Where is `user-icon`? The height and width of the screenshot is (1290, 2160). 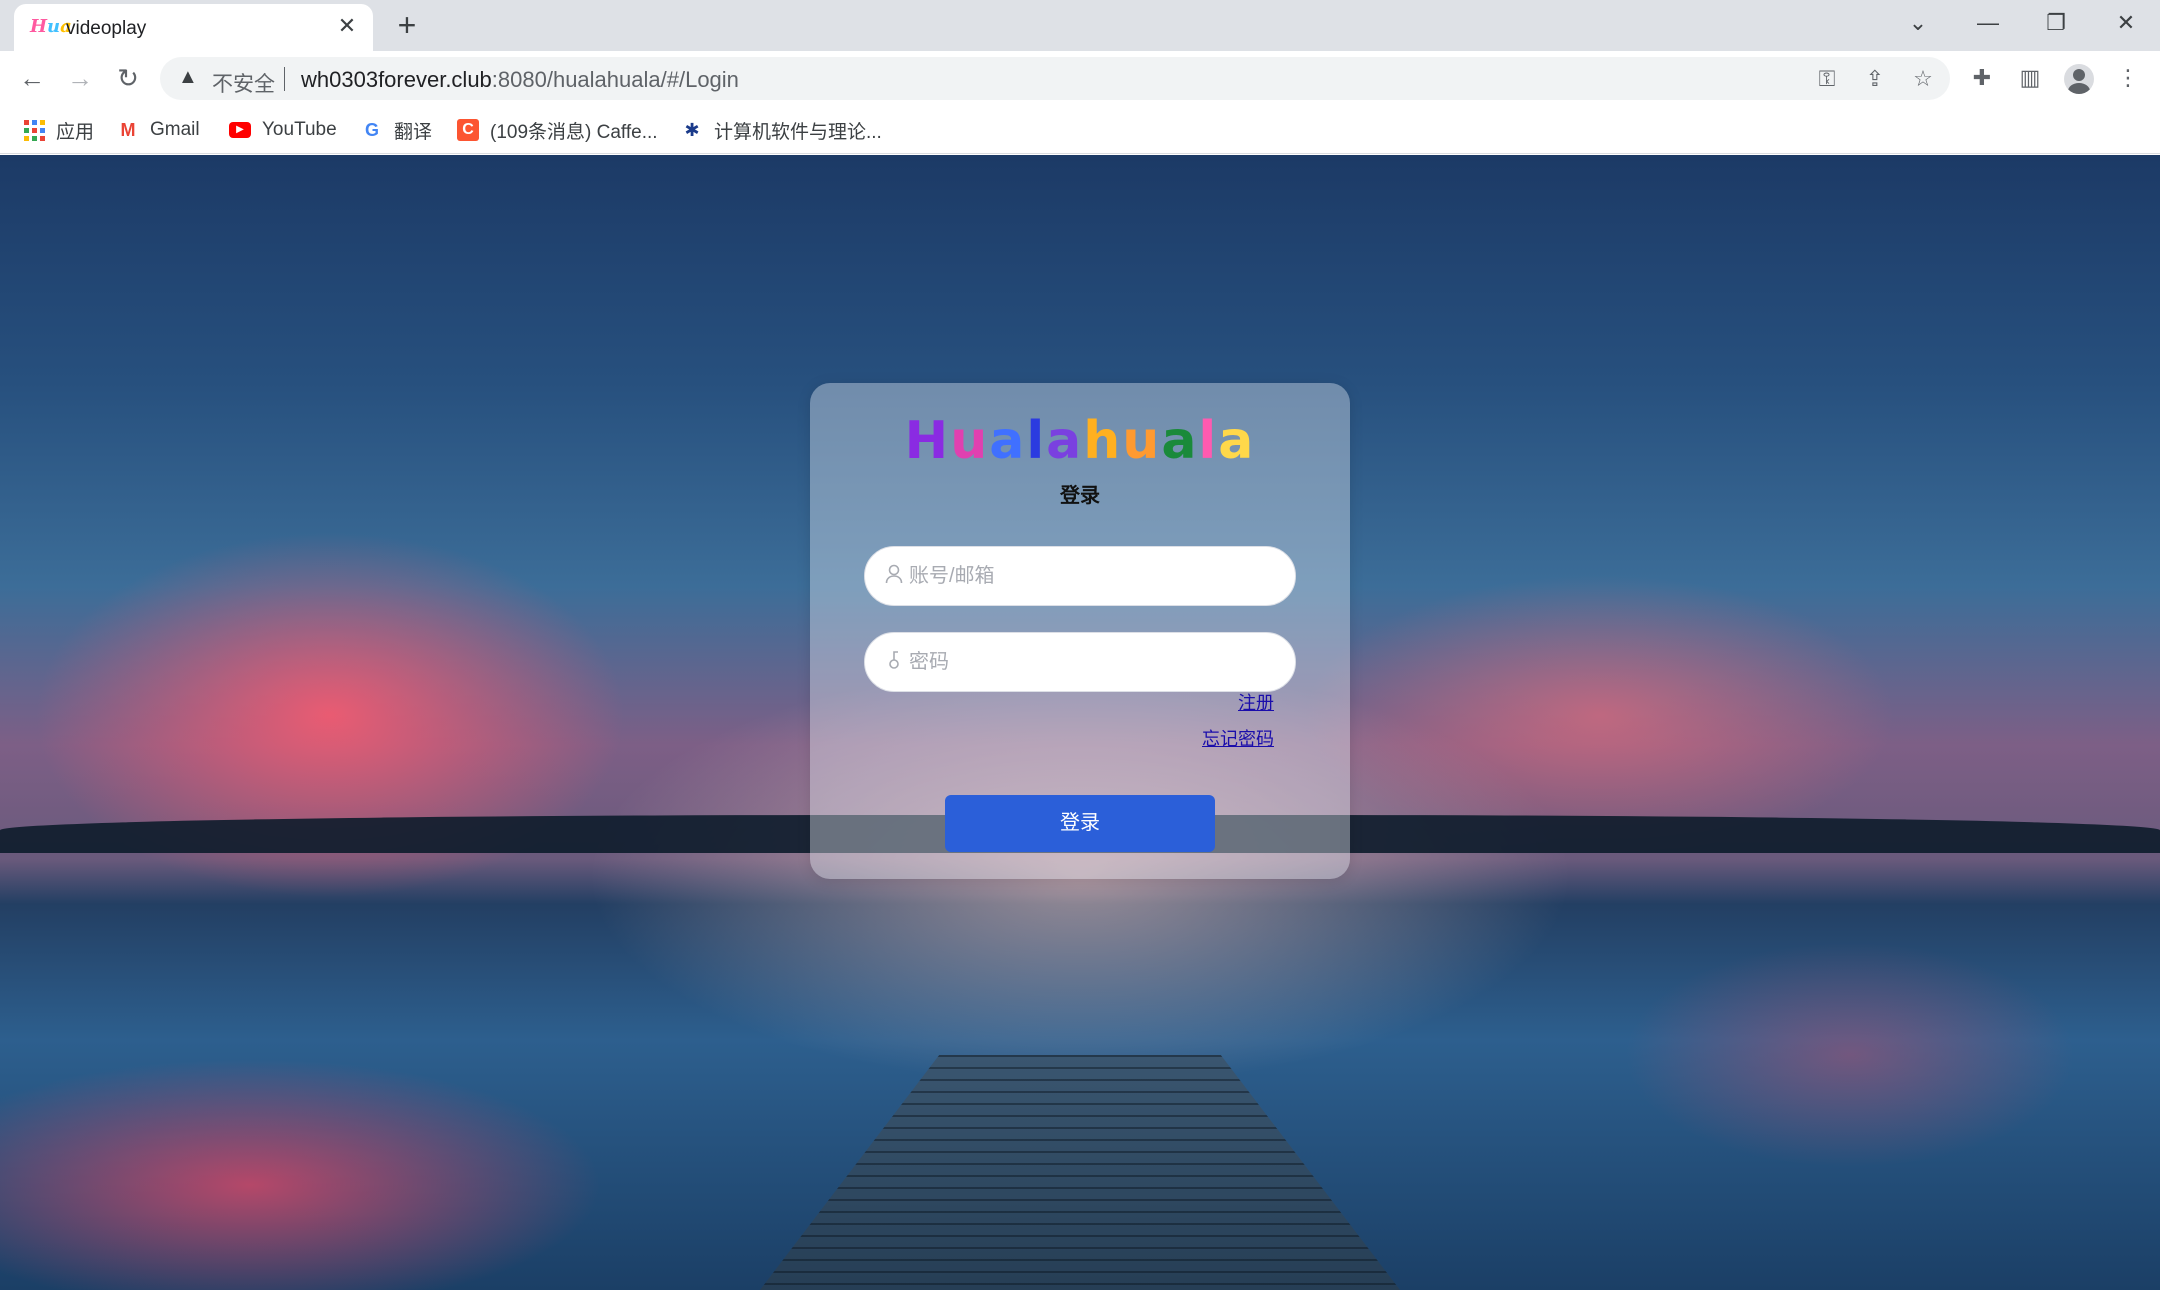 user-icon is located at coordinates (894, 576).